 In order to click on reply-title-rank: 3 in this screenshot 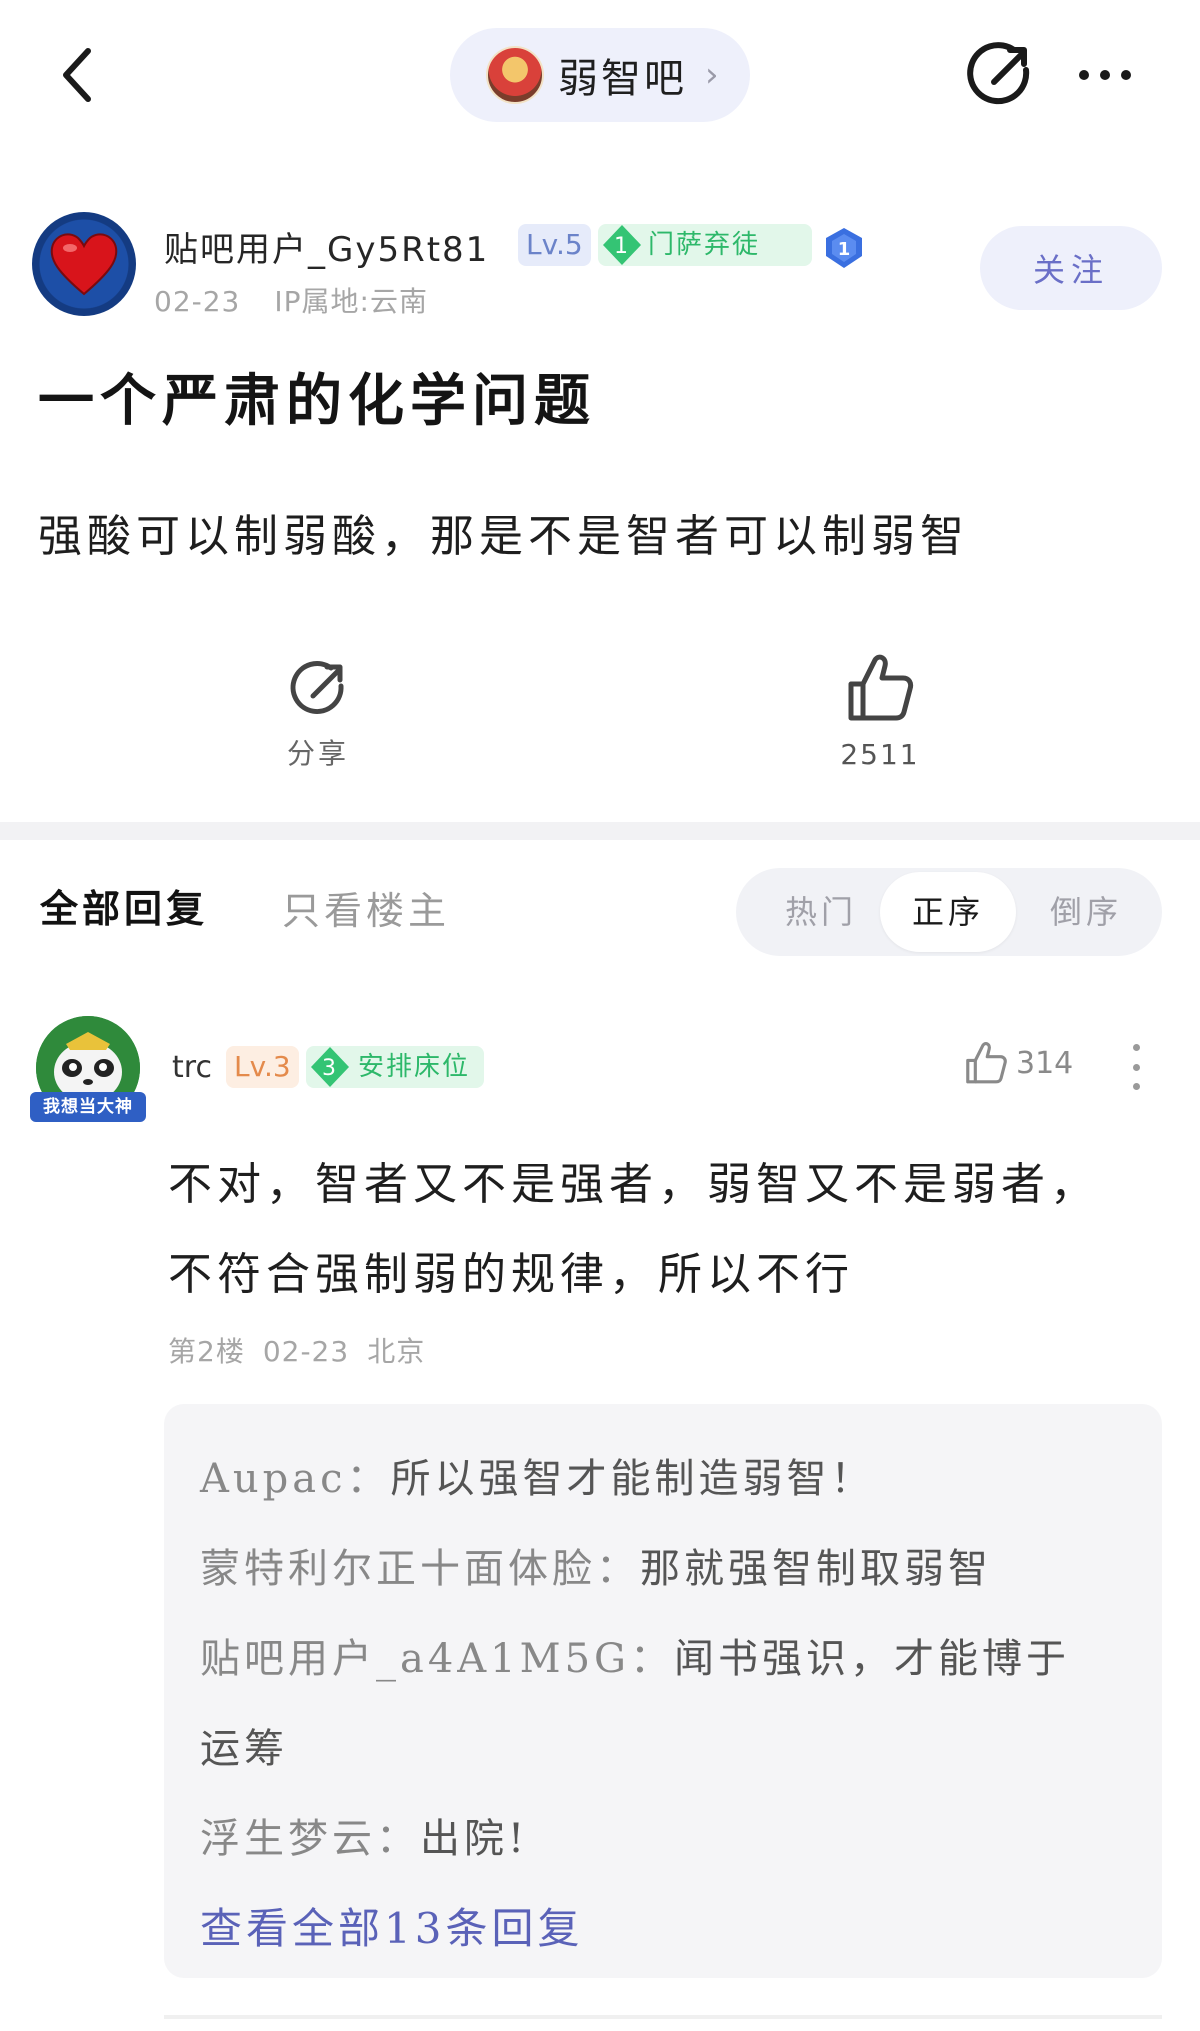, I will do `click(330, 1068)`.